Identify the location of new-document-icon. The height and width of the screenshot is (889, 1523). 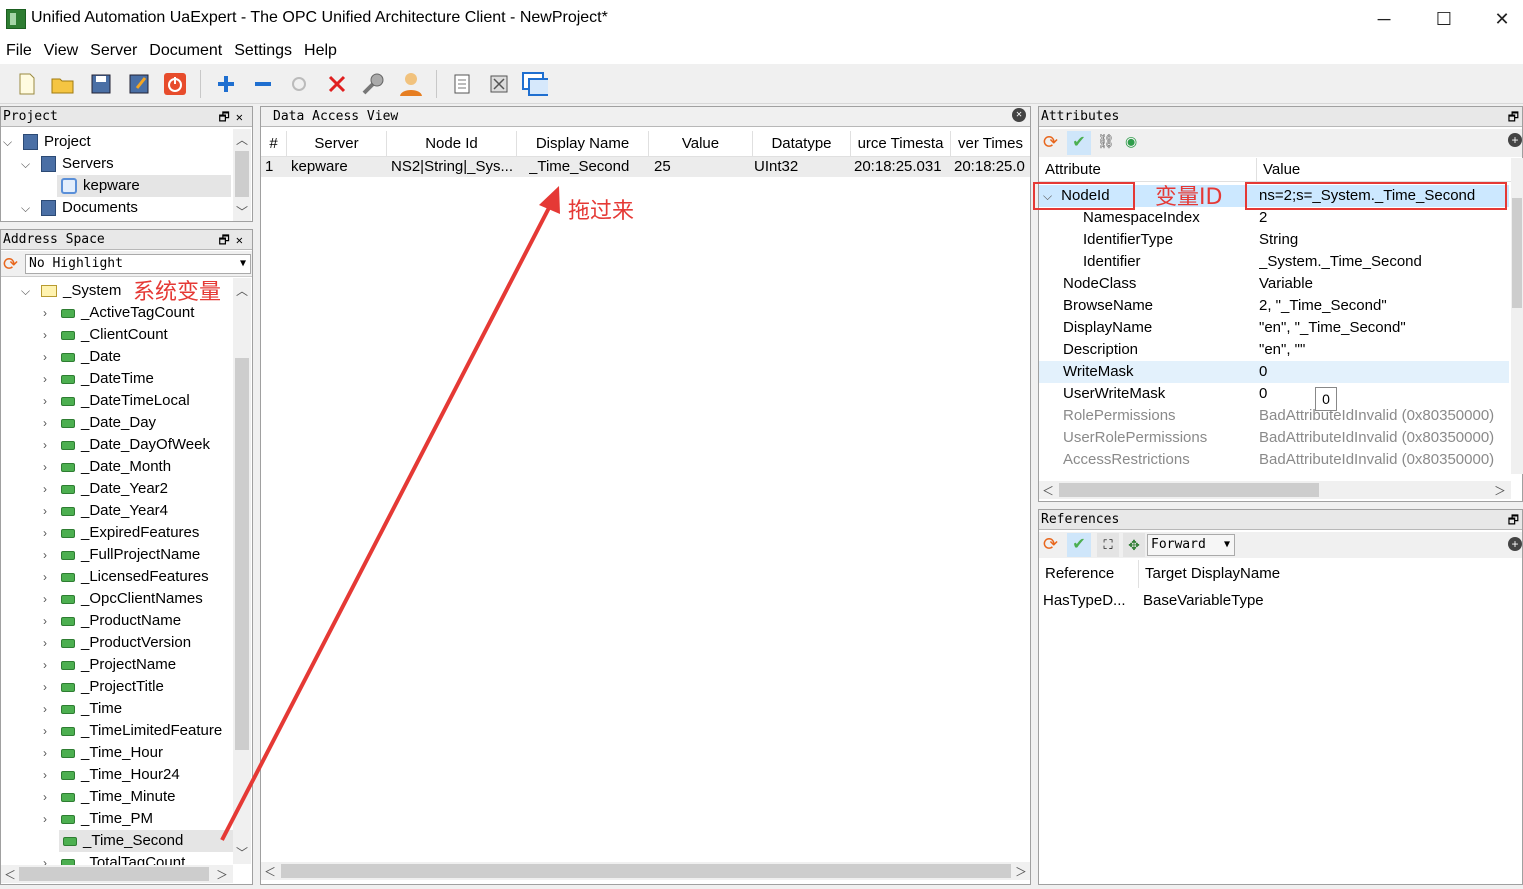
(27, 84).